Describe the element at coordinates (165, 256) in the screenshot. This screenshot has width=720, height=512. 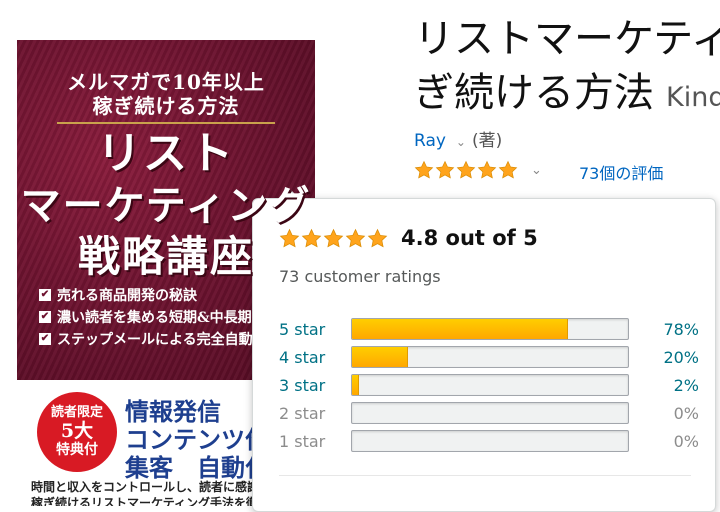
I see `cover-title-line3: 戦略講座` at that location.